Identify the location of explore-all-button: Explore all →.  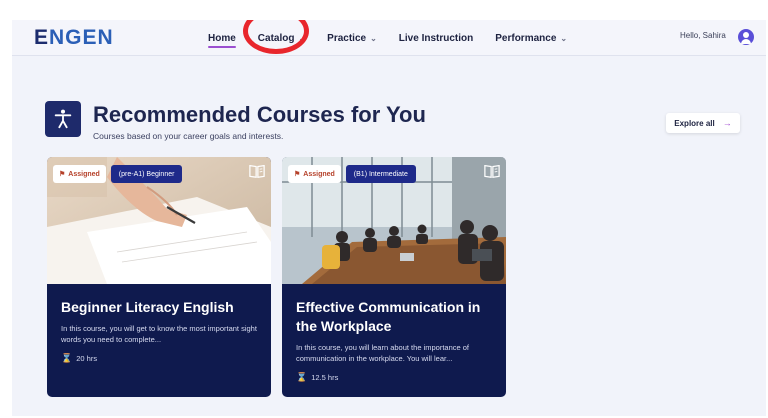
(703, 123).